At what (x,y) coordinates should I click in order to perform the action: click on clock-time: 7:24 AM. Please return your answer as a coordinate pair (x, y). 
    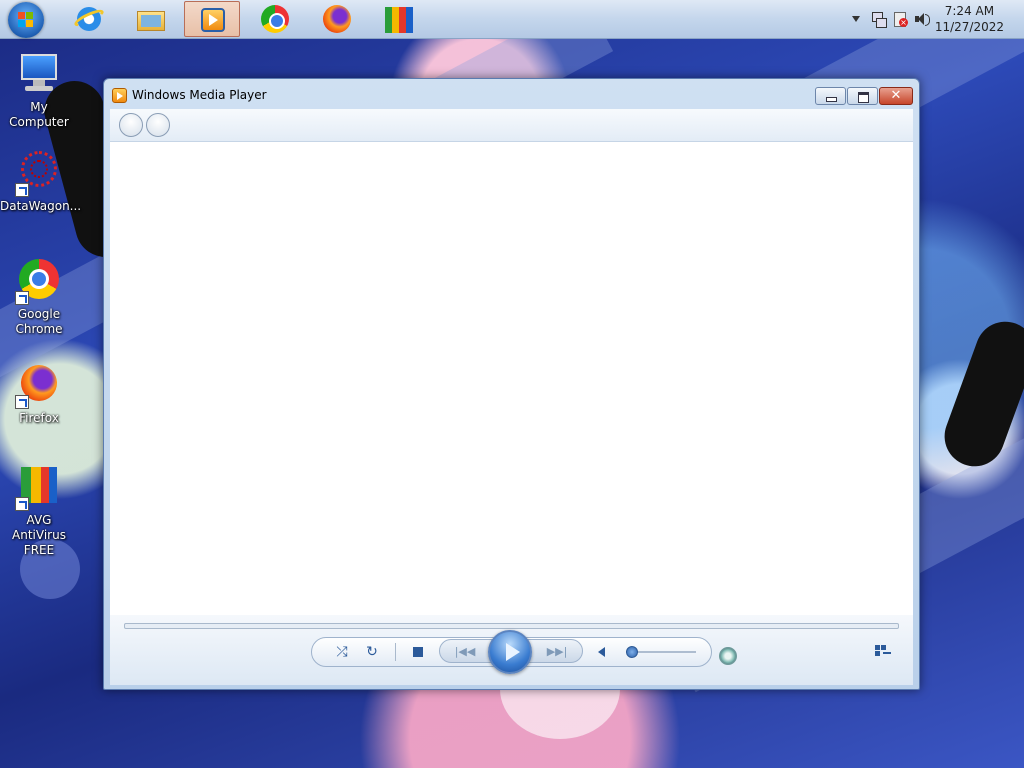
    Looking at the image, I should click on (969, 11).